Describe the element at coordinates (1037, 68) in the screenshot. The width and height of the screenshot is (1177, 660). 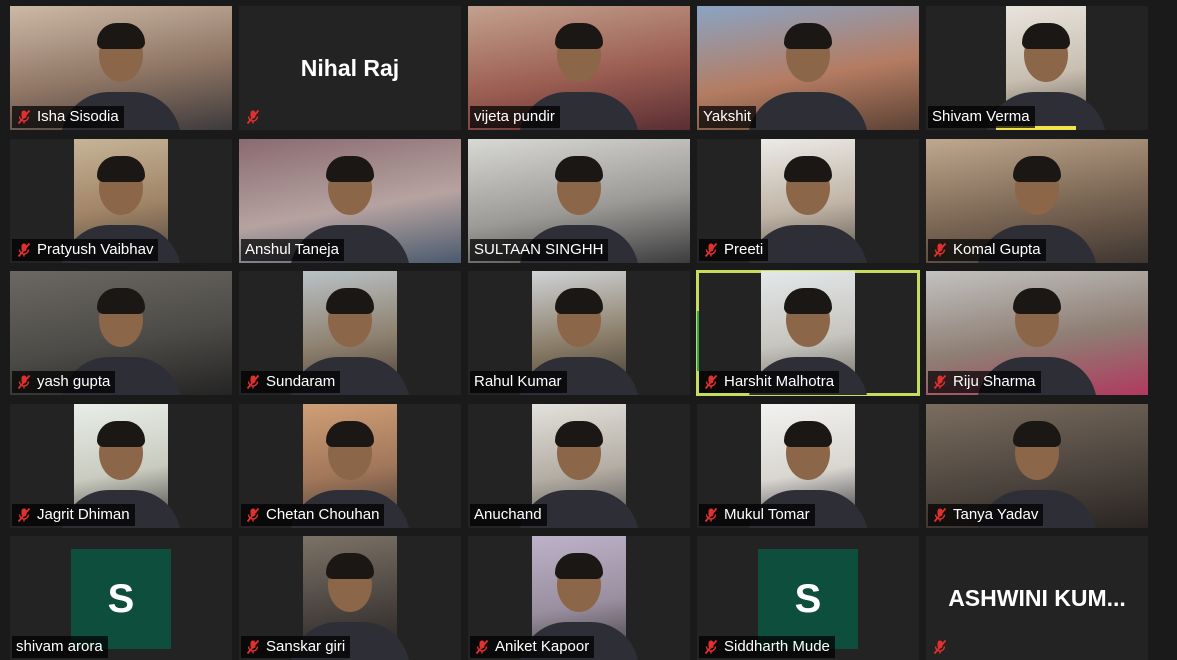
I see `participant-tile: Shivam Verma` at that location.